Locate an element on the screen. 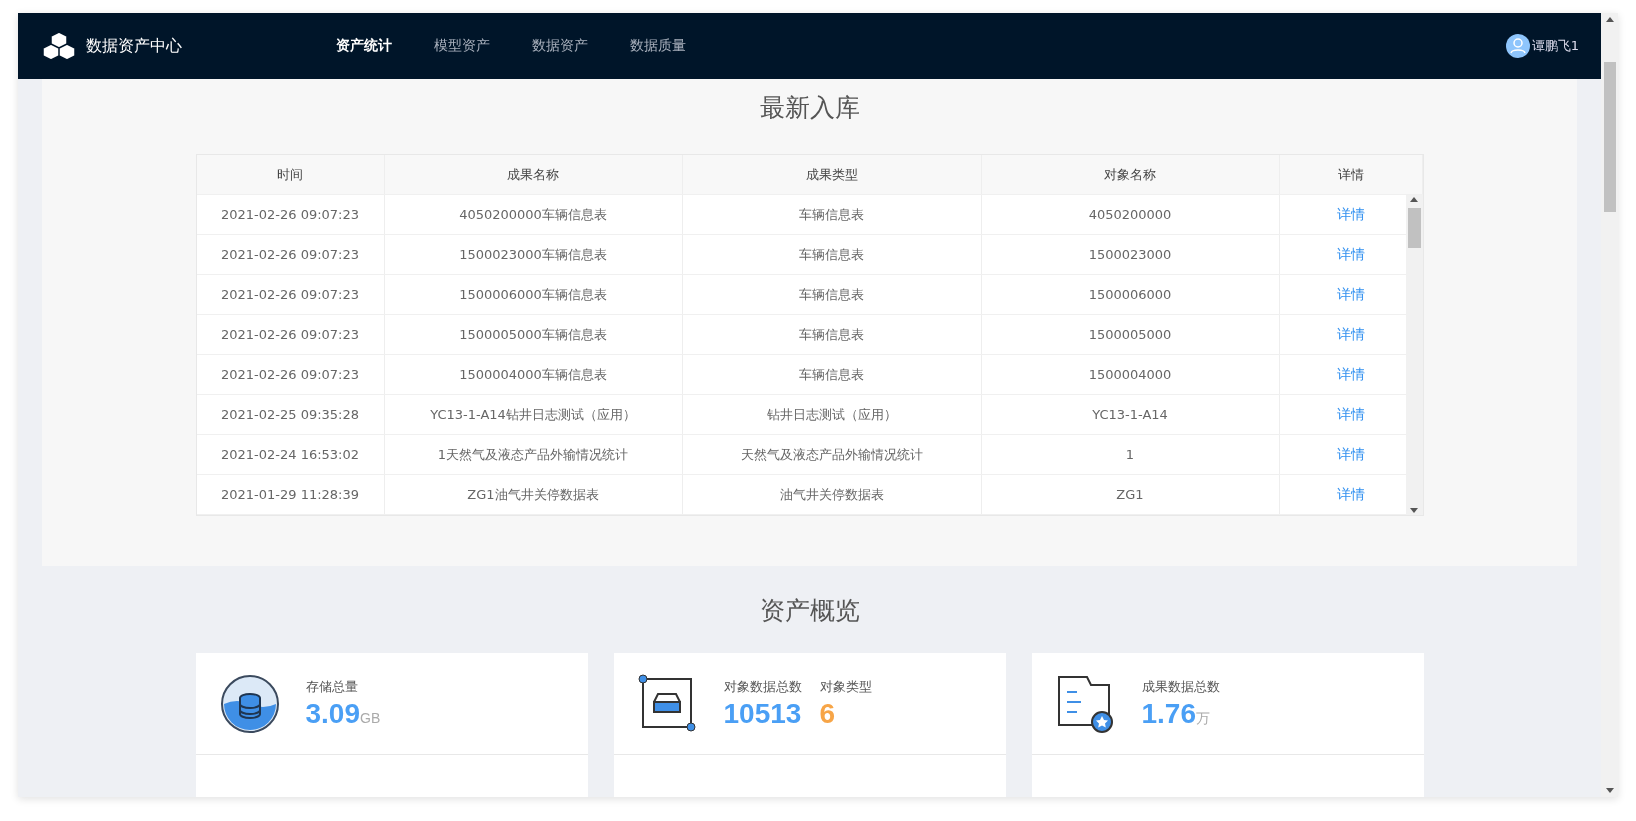 Image resolution: width=1636 pixels, height=821 pixels. table-cell: ZG1 is located at coordinates (1130, 494).